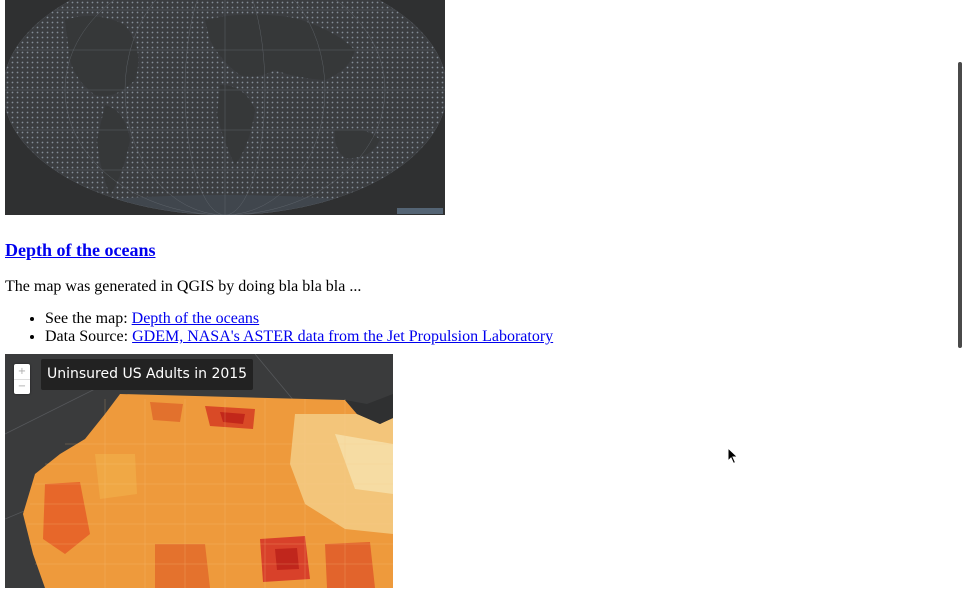 The image size is (962, 598). Describe the element at coordinates (196, 318) in the screenshot. I see `see-map-link: Depth of the oceans` at that location.